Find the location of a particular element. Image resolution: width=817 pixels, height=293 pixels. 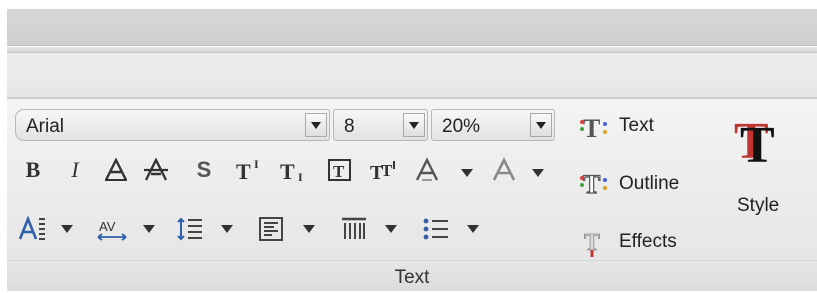

percent-dropdown-button is located at coordinates (541, 125).